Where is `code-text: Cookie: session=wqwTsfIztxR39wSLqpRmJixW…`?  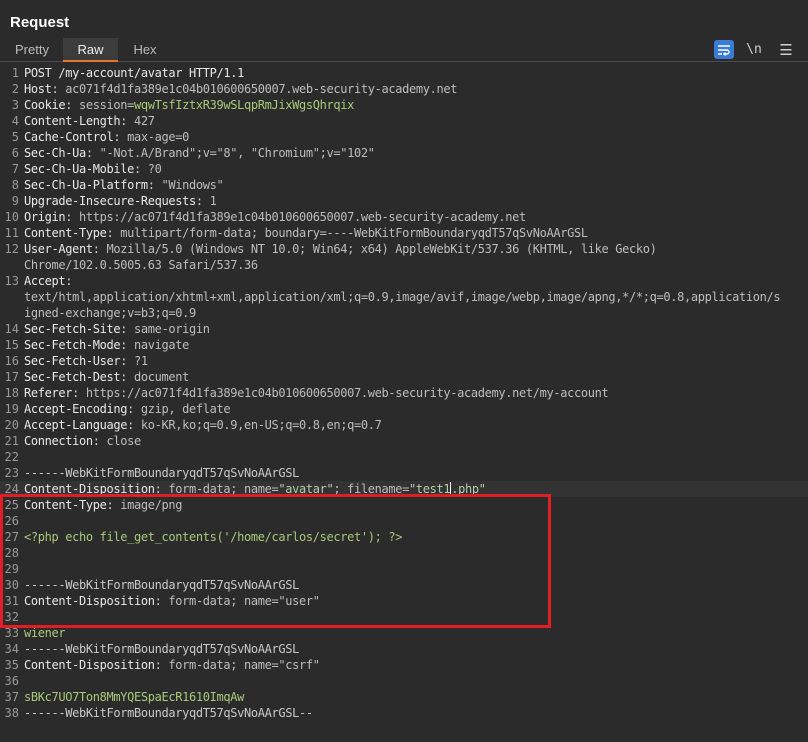
code-text: Cookie: session=wqwTsfIztxR39wSLqpRmJixW… is located at coordinates (189, 105).